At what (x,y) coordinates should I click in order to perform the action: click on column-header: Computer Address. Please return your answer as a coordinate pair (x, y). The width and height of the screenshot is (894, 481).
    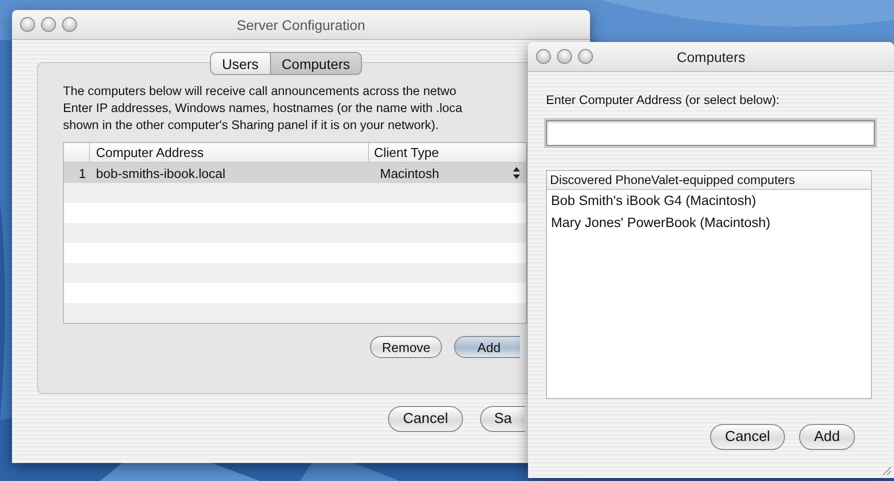
    Looking at the image, I should click on (150, 153).